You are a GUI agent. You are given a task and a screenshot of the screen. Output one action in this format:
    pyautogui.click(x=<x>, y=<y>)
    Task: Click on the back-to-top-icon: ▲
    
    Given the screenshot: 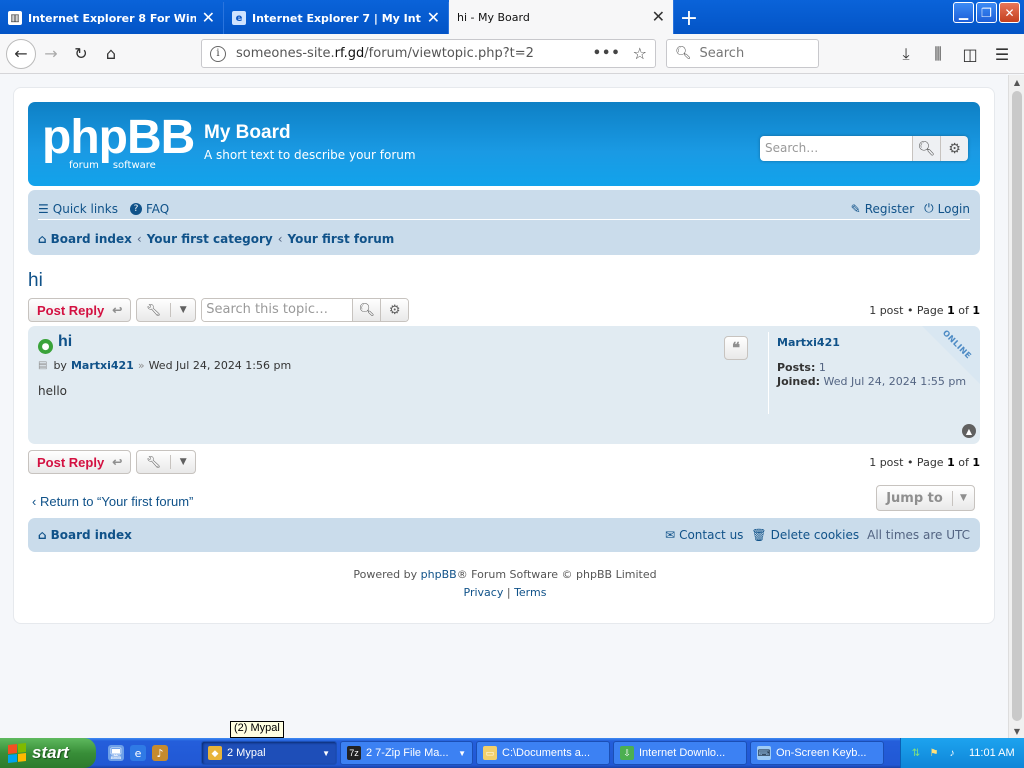 What is the action you would take?
    pyautogui.click(x=969, y=431)
    